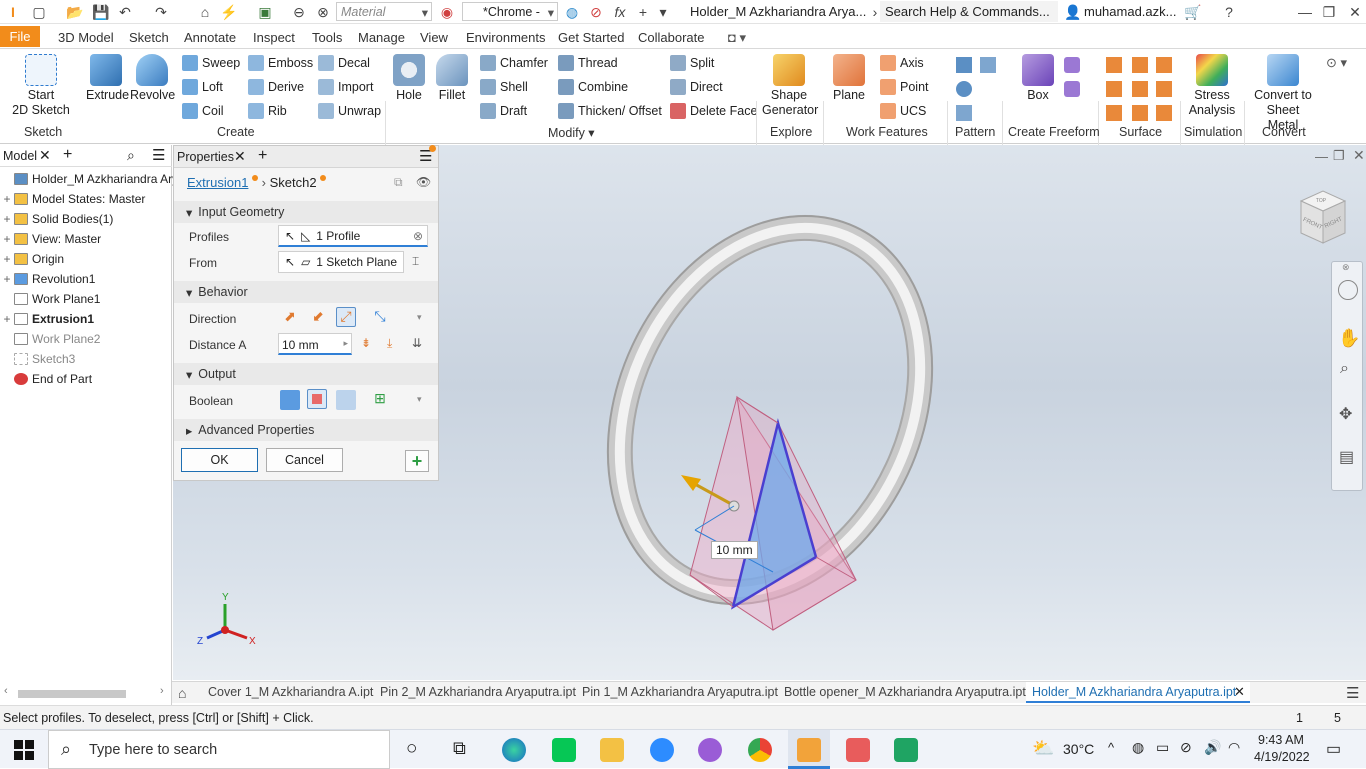 The height and width of the screenshot is (769, 1366). I want to click on derive-button: Derive, so click(276, 87).